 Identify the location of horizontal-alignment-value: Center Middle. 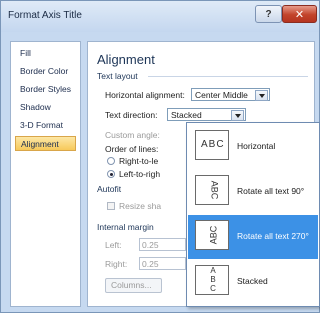
(221, 95).